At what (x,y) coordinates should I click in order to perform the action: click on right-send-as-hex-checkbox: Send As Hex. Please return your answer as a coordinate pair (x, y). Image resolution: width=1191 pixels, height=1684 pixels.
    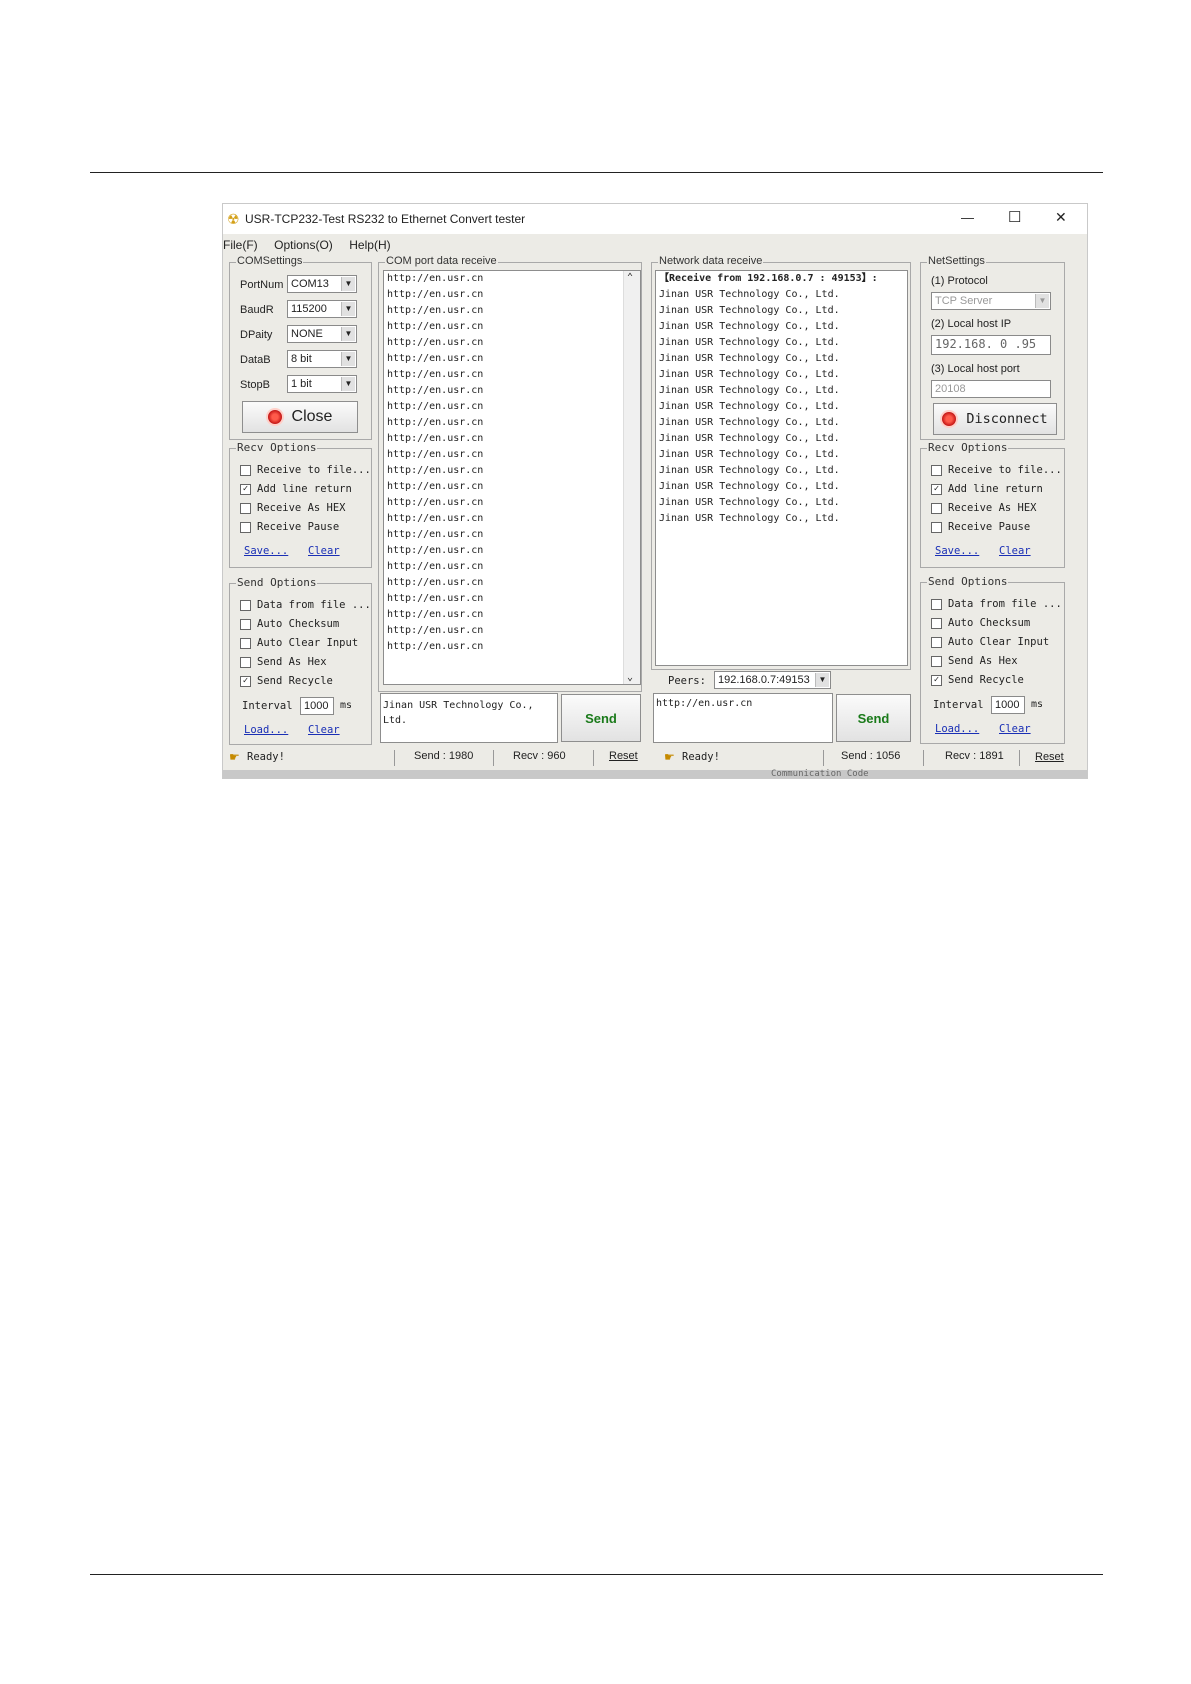
    Looking at the image, I should click on (974, 661).